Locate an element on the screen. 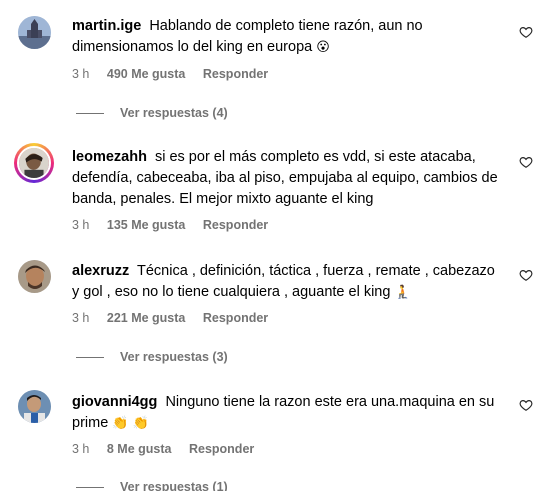 The width and height of the screenshot is (545, 491). comment-meta: 3 h 8 Me gusta Responder is located at coordinates (170, 449).